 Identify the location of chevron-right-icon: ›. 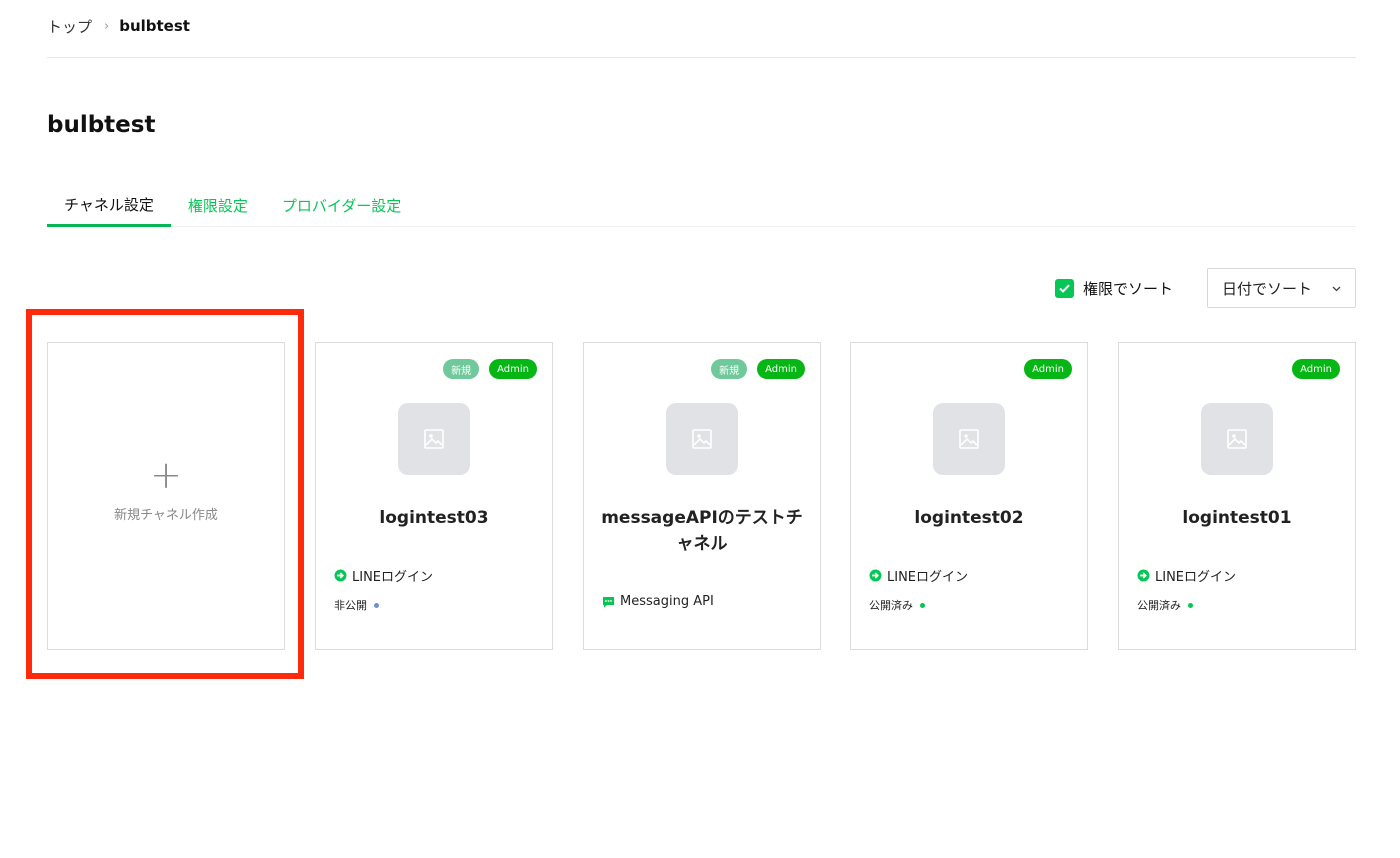
(107, 26).